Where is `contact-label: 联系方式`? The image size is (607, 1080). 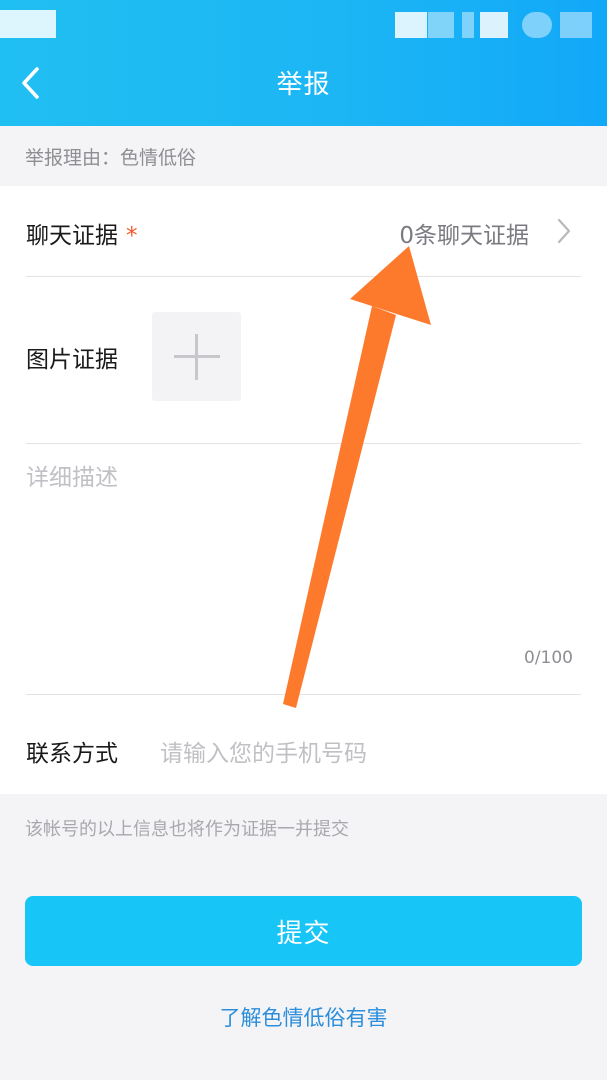
contact-label: 联系方式 is located at coordinates (72, 754).